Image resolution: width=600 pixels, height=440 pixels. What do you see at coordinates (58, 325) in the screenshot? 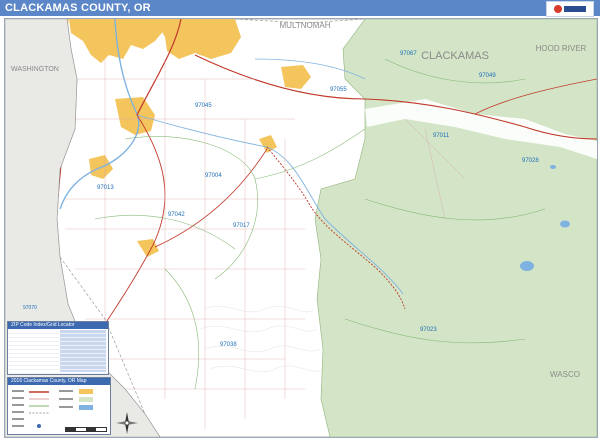
I see `zip-index-header: ZIP Code Index/Grid Locator` at bounding box center [58, 325].